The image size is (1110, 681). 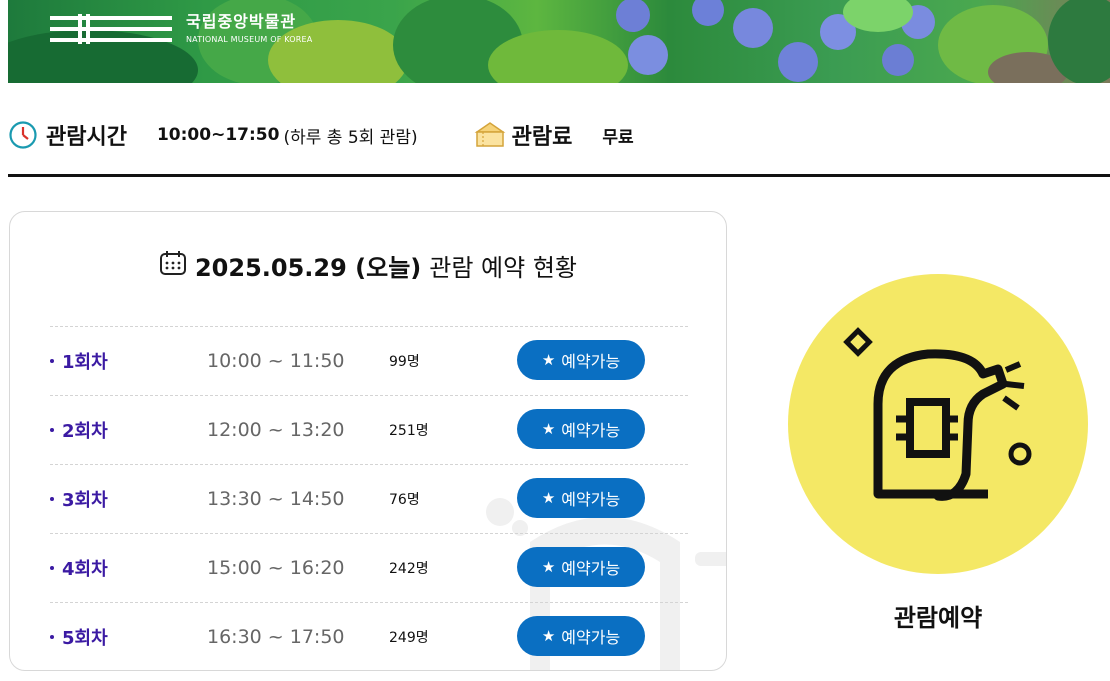 I want to click on session-time: 15:00 ~ 16:20, so click(x=276, y=568).